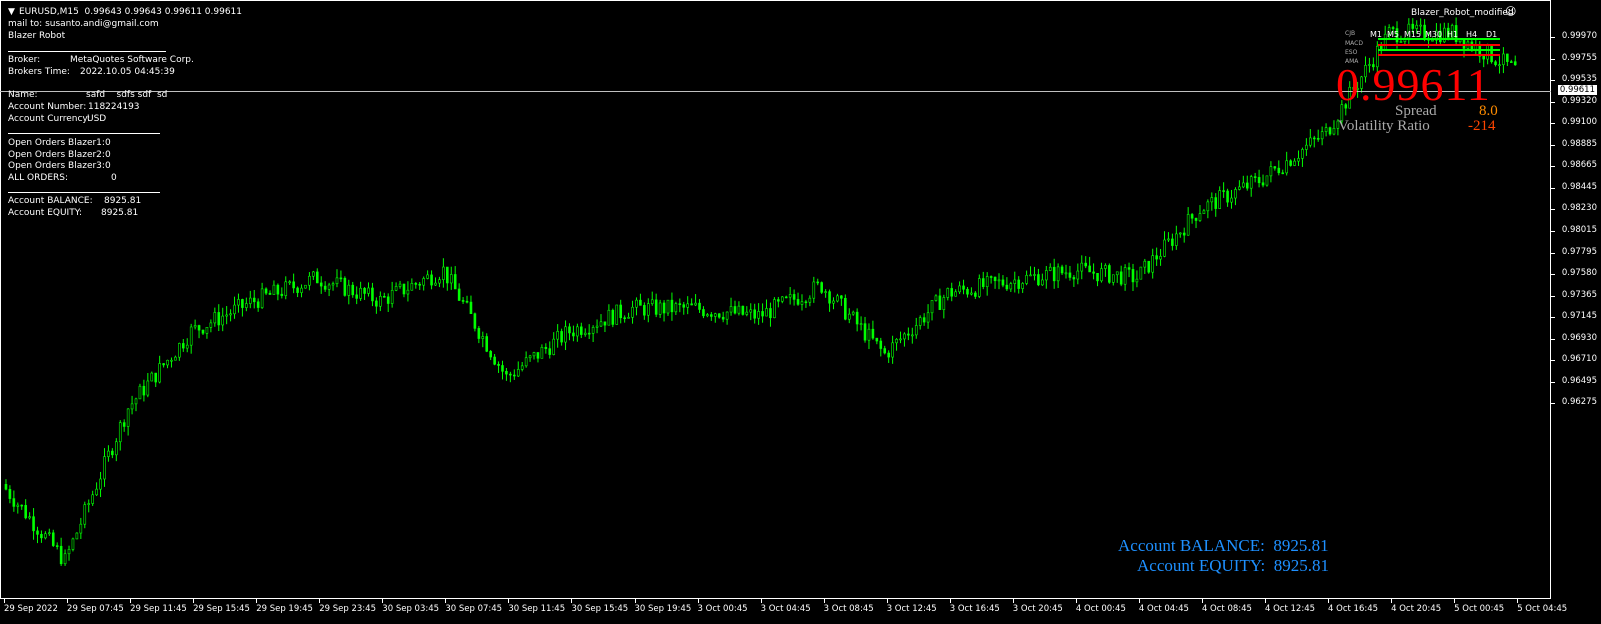 Image resolution: width=1601 pixels, height=624 pixels. Describe the element at coordinates (1384, 126) in the screenshot. I see `volatility-label: Volatility Ratio` at that location.